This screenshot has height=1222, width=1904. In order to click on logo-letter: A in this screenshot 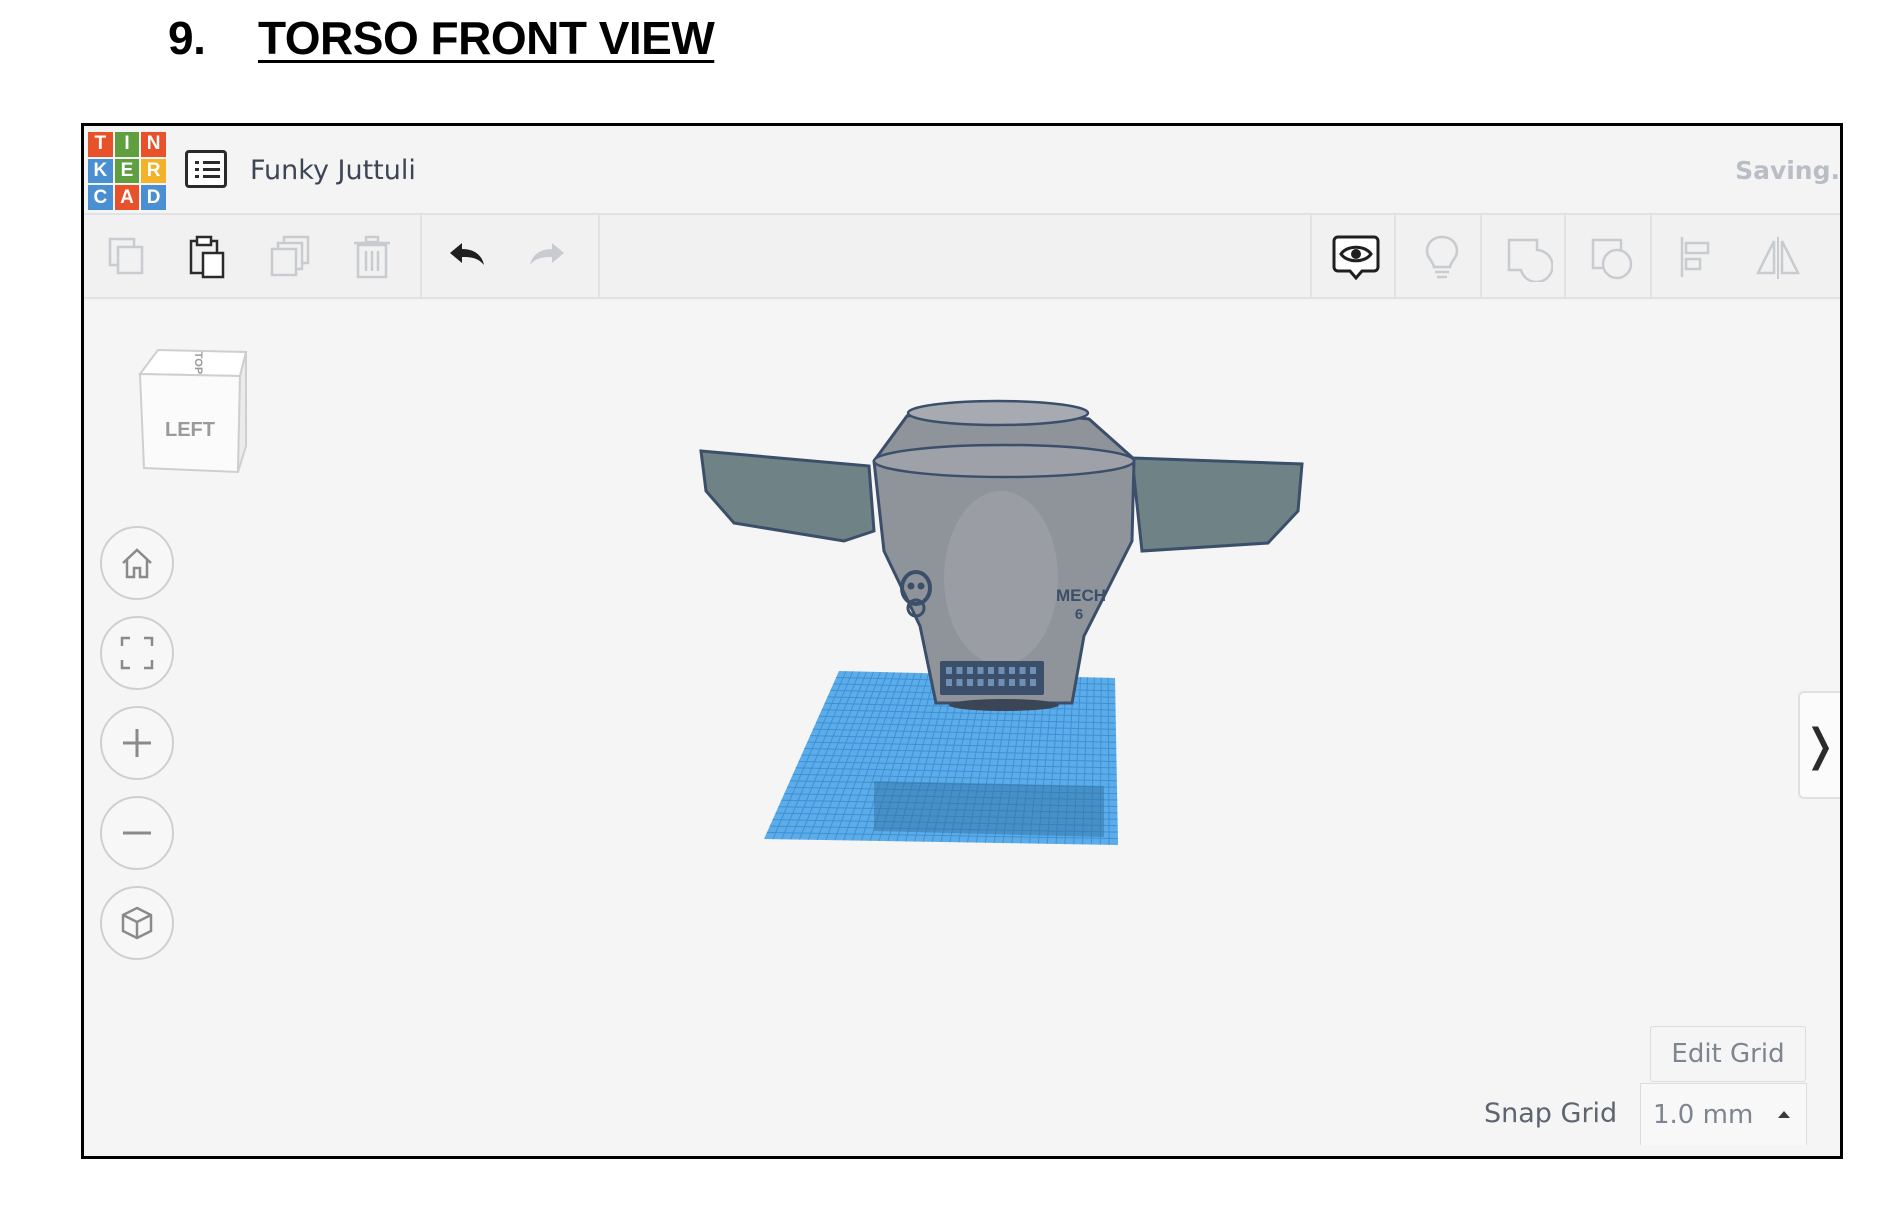, I will do `click(127, 197)`.